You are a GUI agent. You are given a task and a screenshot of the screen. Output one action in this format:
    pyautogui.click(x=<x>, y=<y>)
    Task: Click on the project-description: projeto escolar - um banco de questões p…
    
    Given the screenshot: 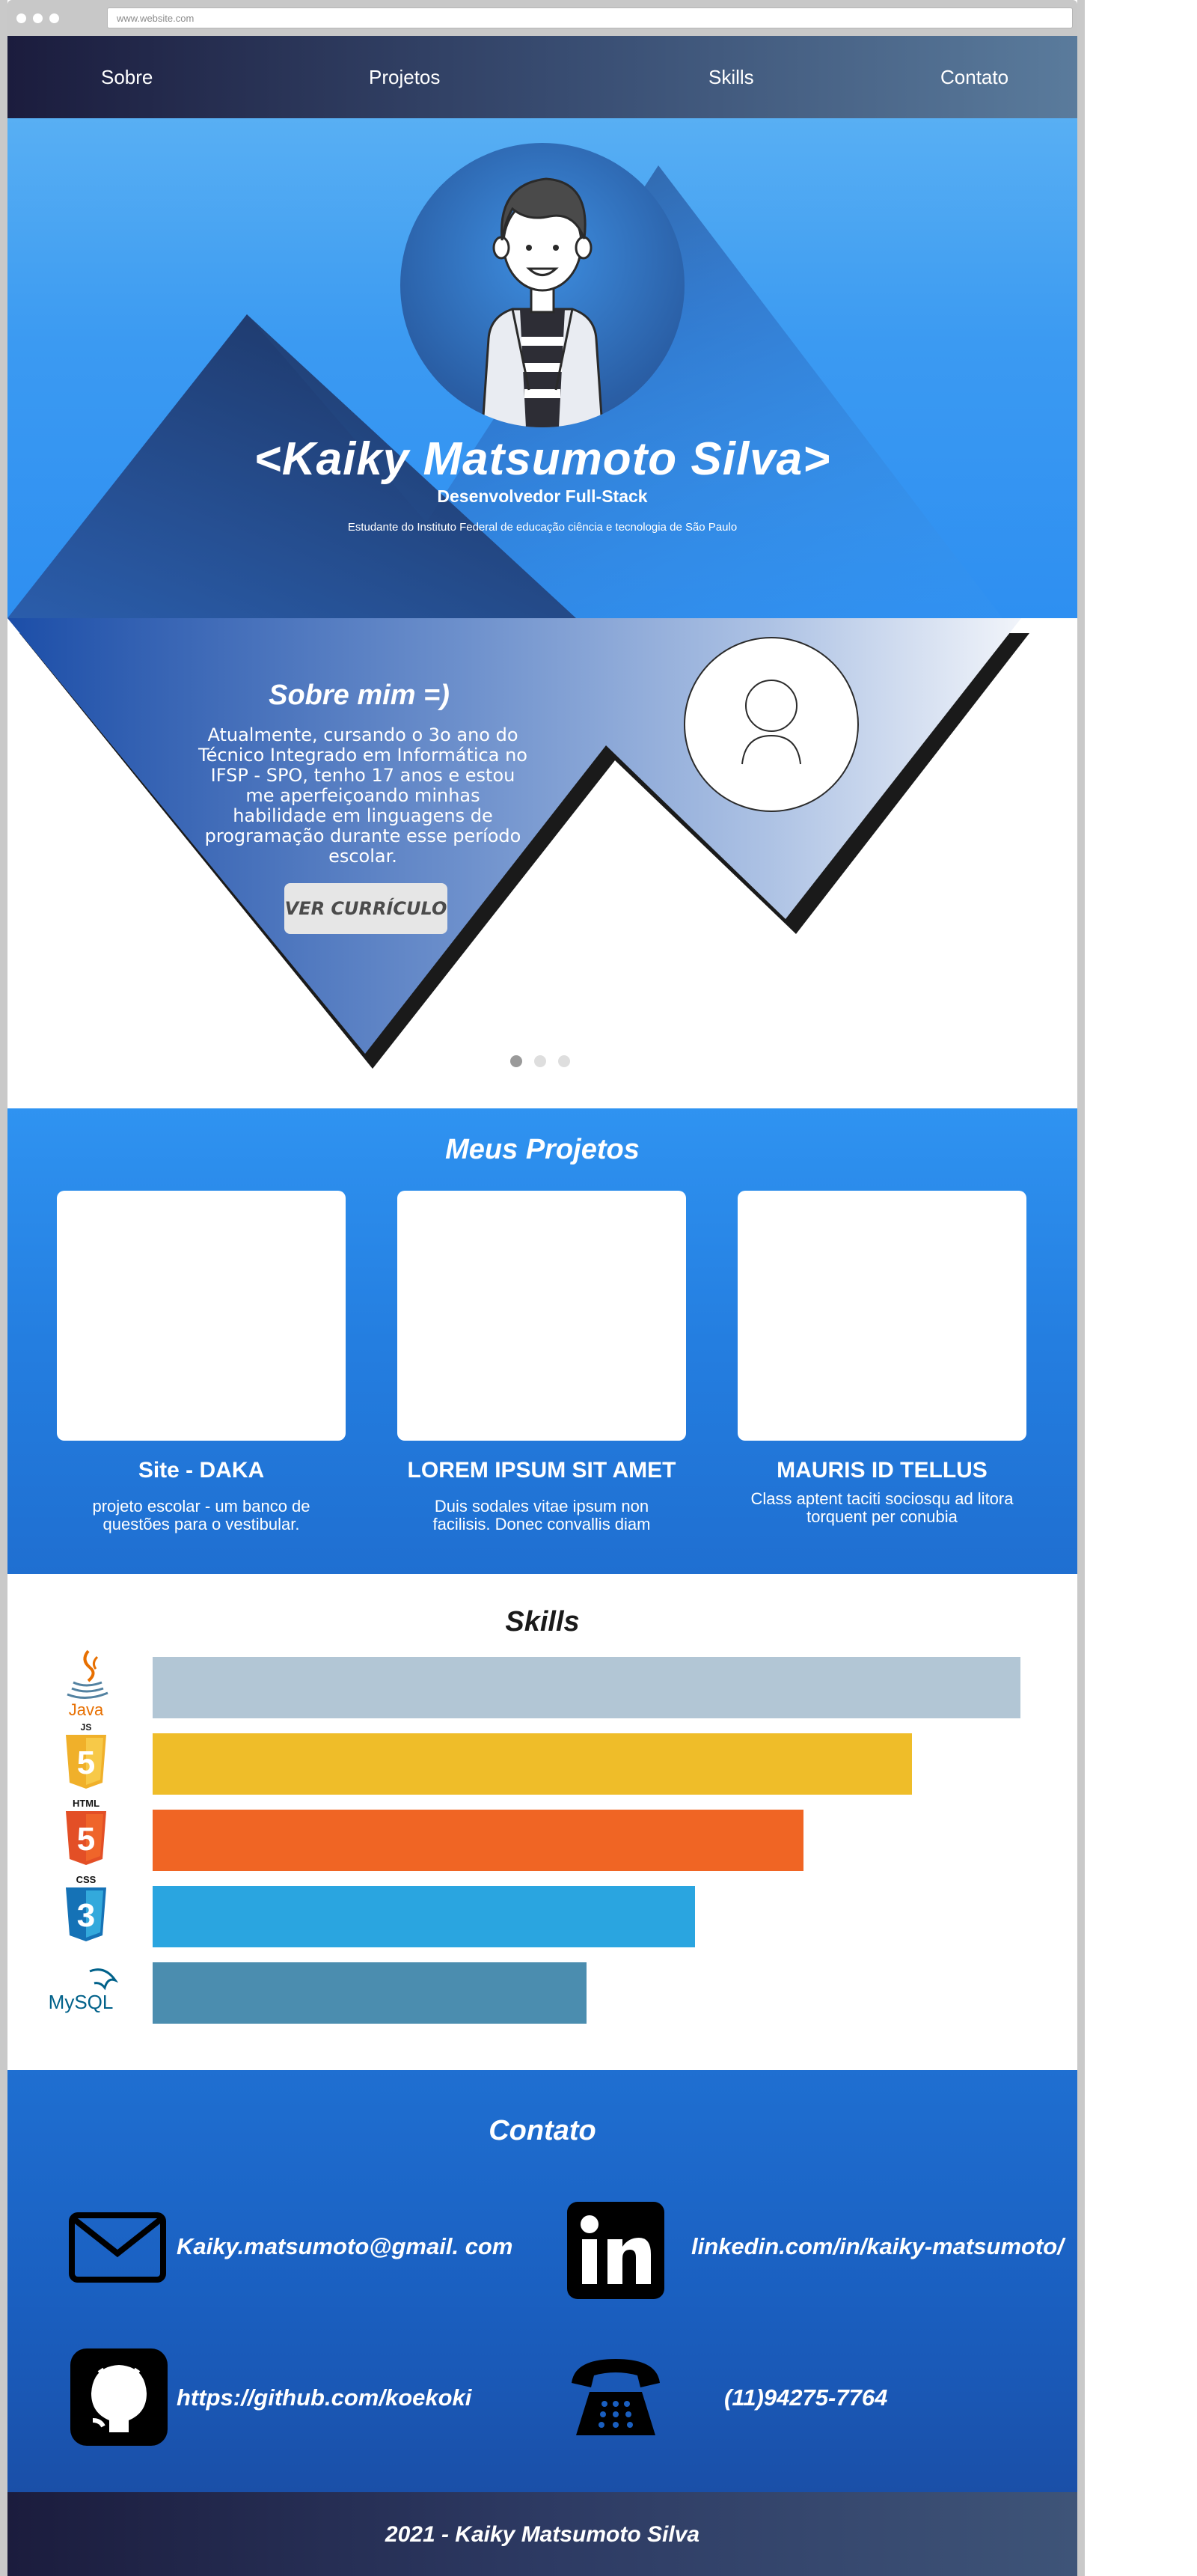 What is the action you would take?
    pyautogui.click(x=201, y=1515)
    